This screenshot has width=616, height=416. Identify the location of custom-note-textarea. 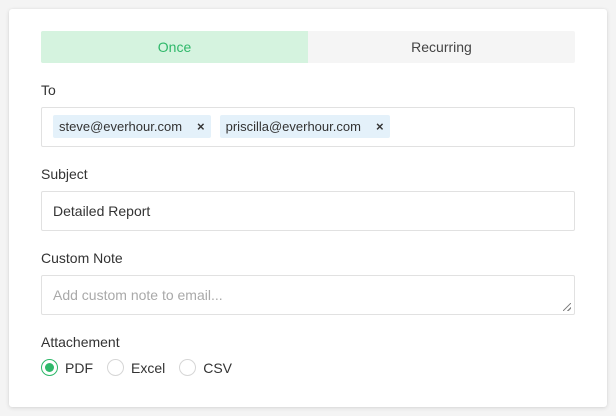
(308, 295).